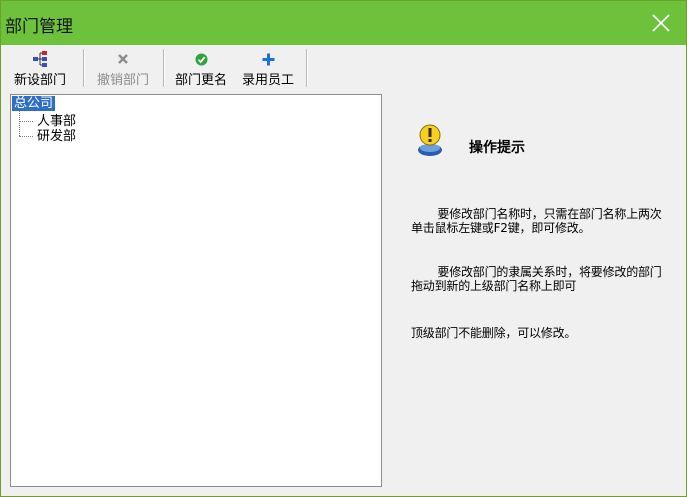 This screenshot has width=687, height=497. What do you see at coordinates (268, 59) in the screenshot?
I see `plus-icon` at bounding box center [268, 59].